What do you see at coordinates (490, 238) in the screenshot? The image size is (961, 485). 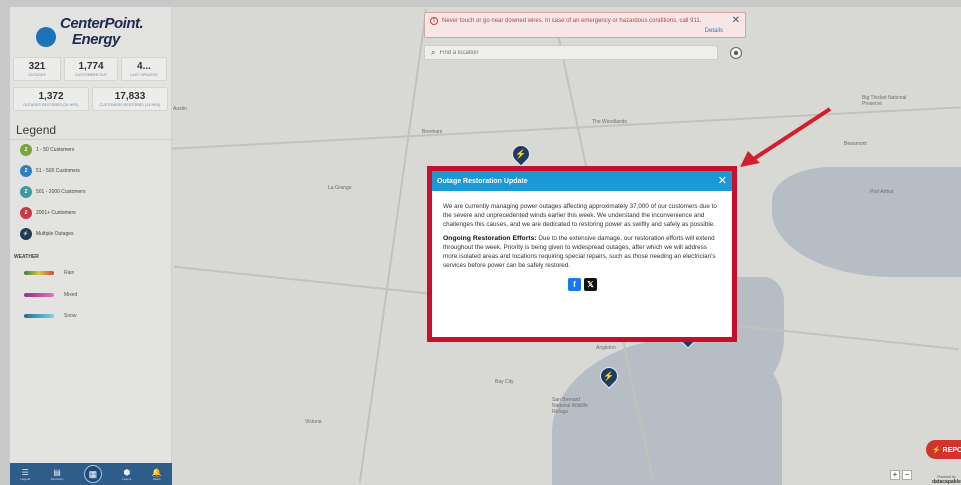 I see `modal-bold-lead: Ongoing Restoration Efforts:` at bounding box center [490, 238].